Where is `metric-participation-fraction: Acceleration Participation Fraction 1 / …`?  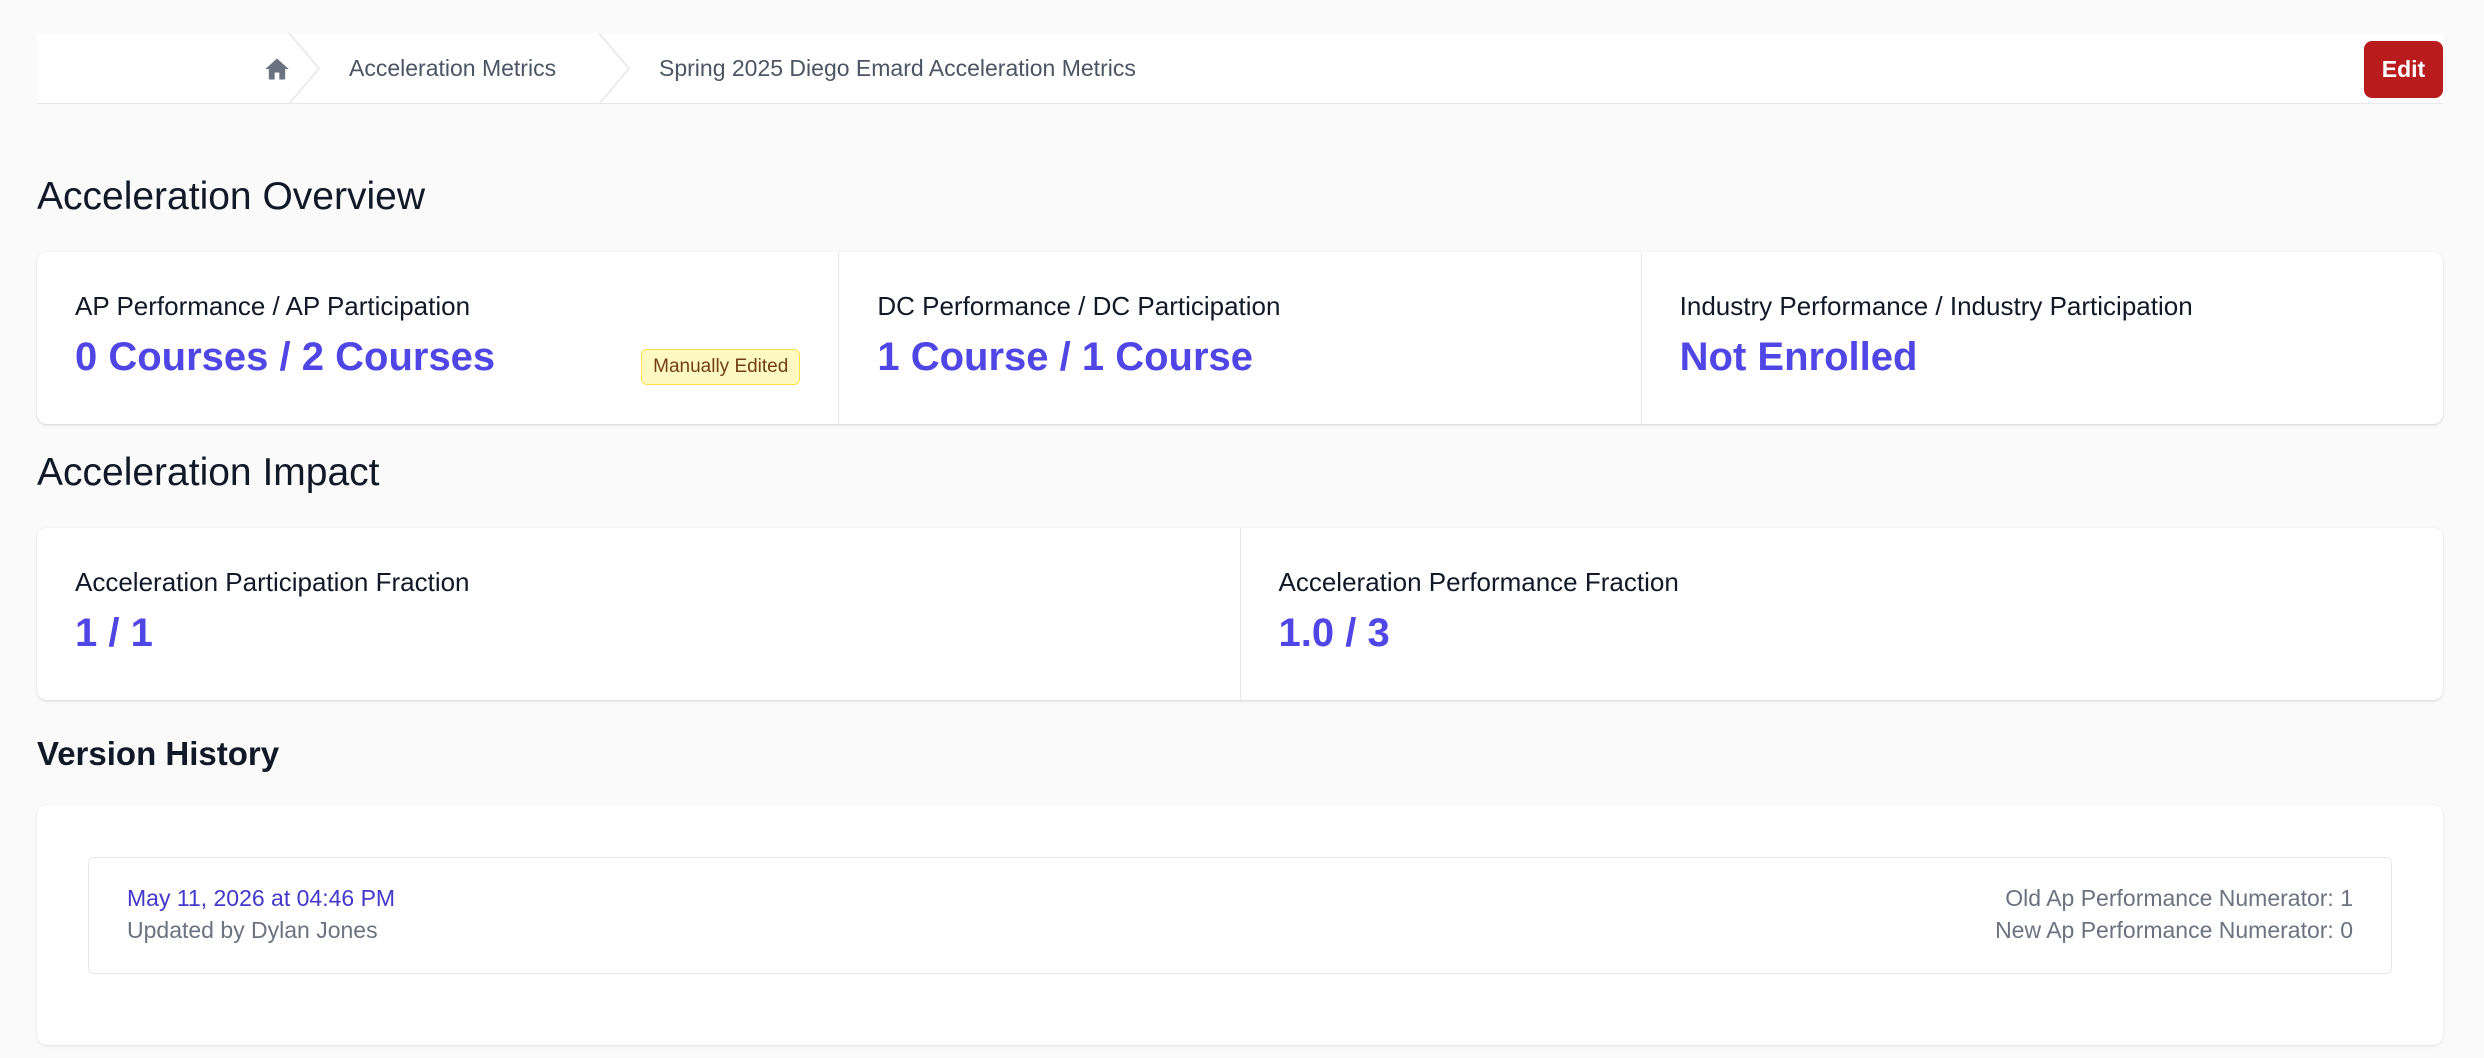 metric-participation-fraction: Acceleration Participation Fraction 1 / … is located at coordinates (638, 614).